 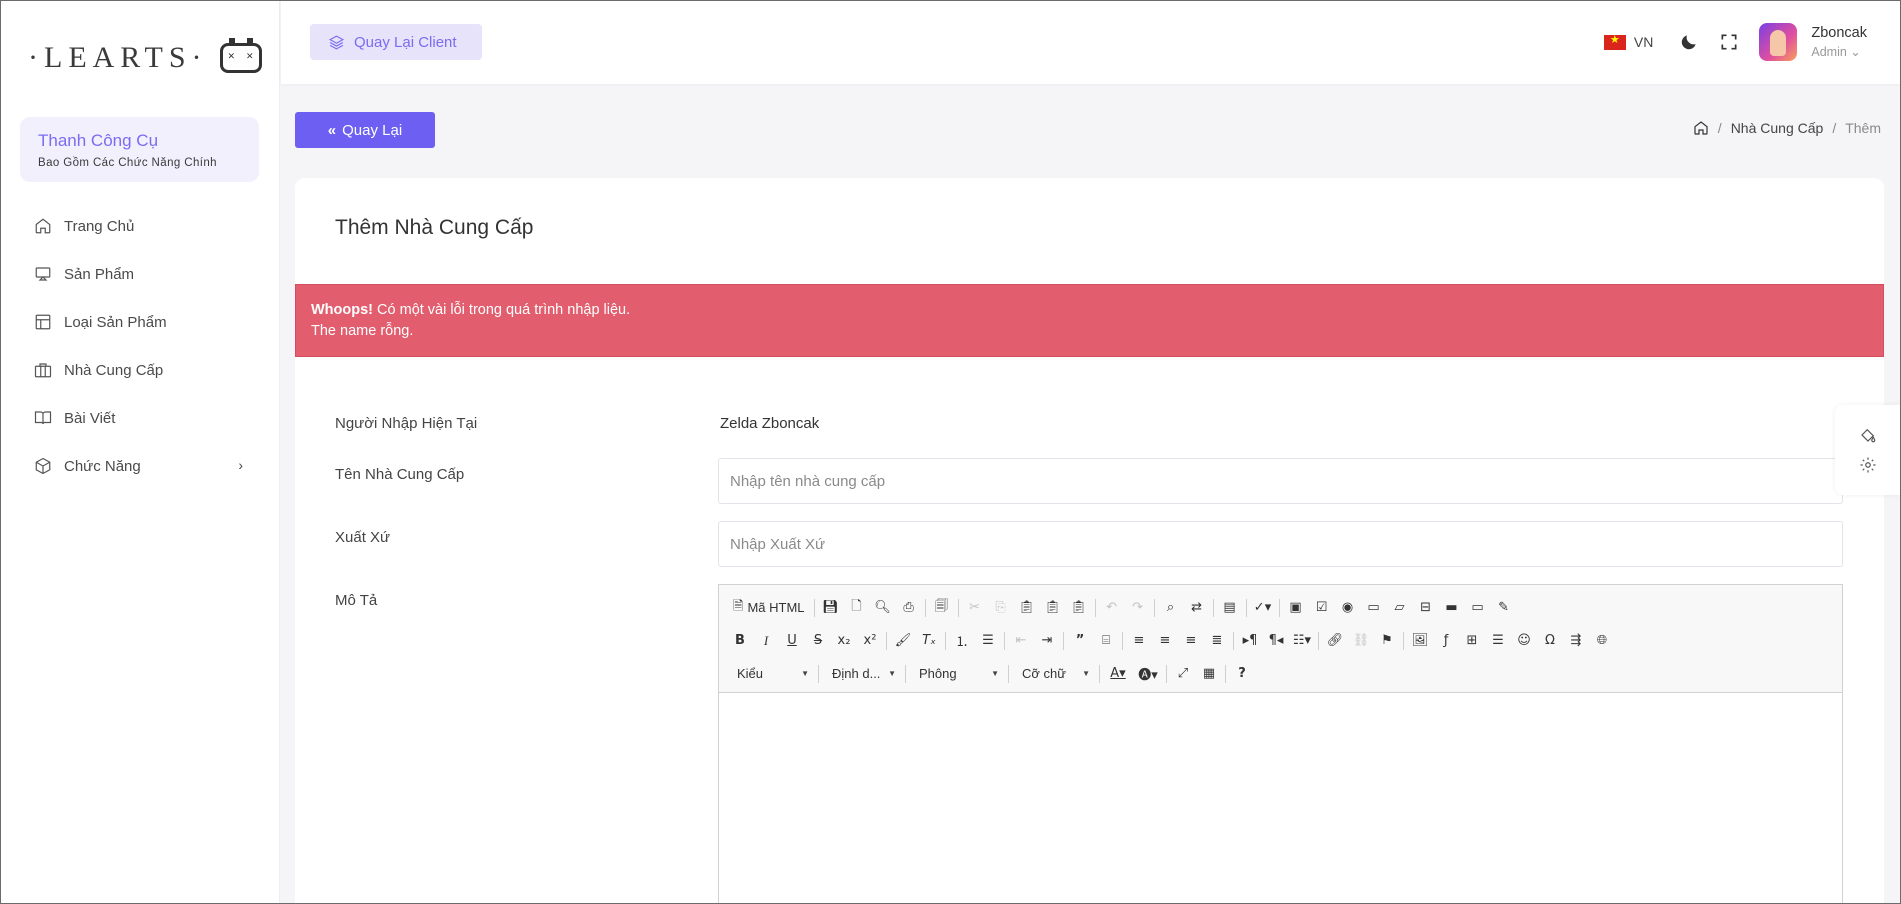 I want to click on form-icon: ▣, so click(x=1296, y=608).